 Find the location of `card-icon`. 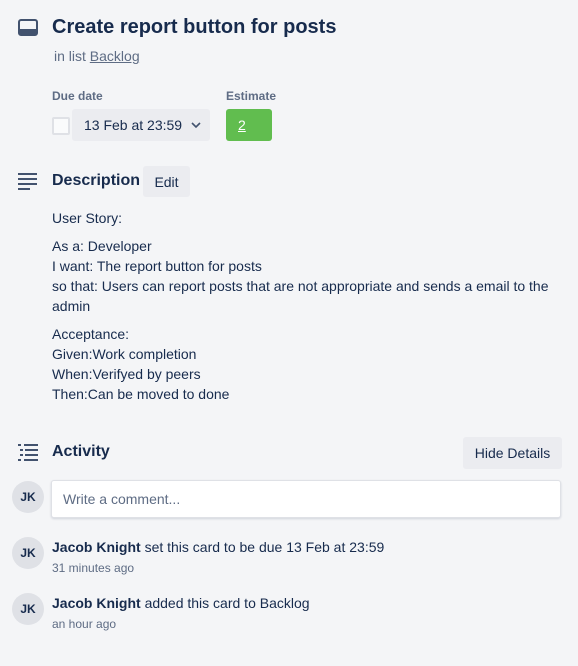

card-icon is located at coordinates (28, 28).